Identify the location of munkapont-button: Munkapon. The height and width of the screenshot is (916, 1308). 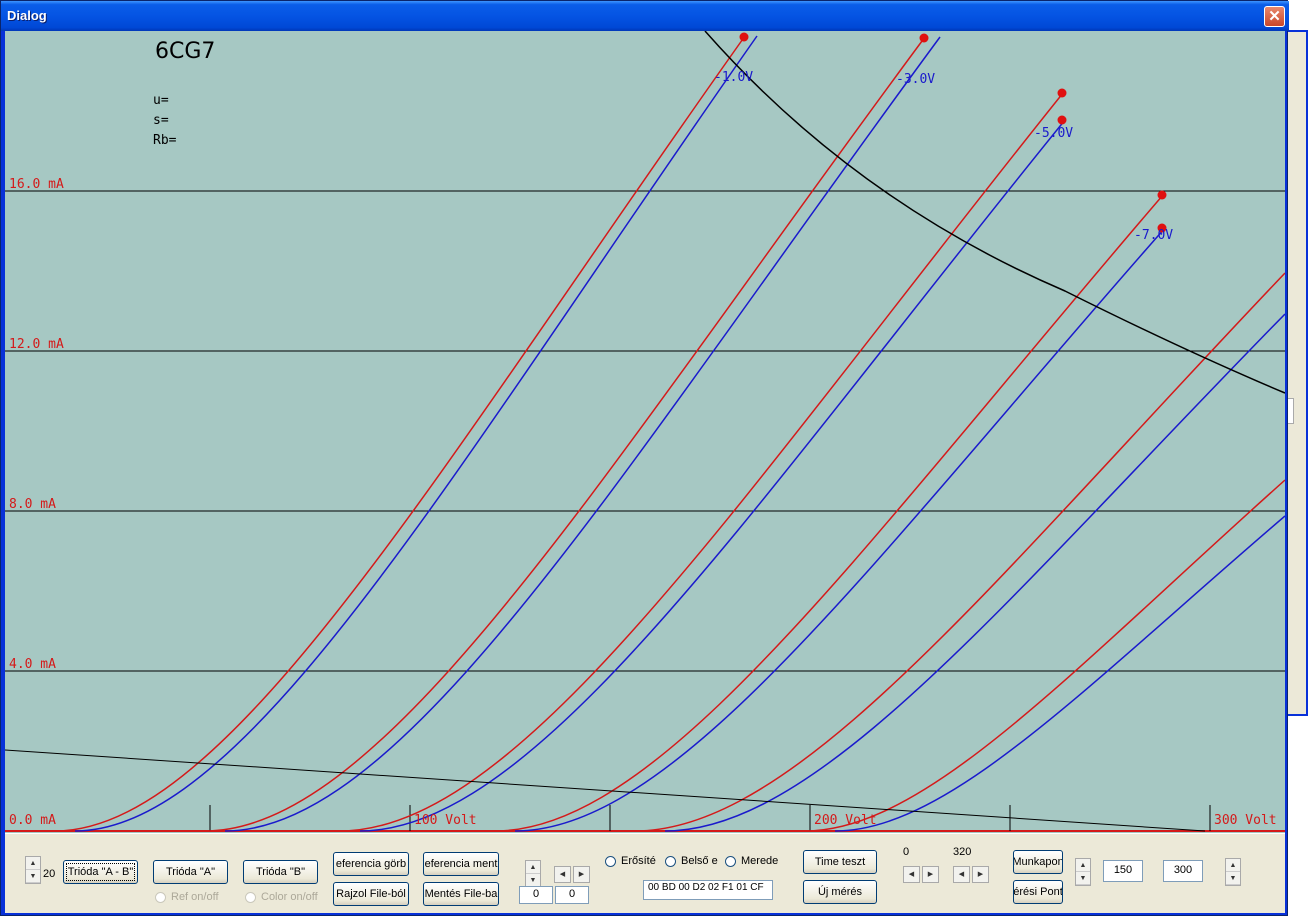
(1038, 862).